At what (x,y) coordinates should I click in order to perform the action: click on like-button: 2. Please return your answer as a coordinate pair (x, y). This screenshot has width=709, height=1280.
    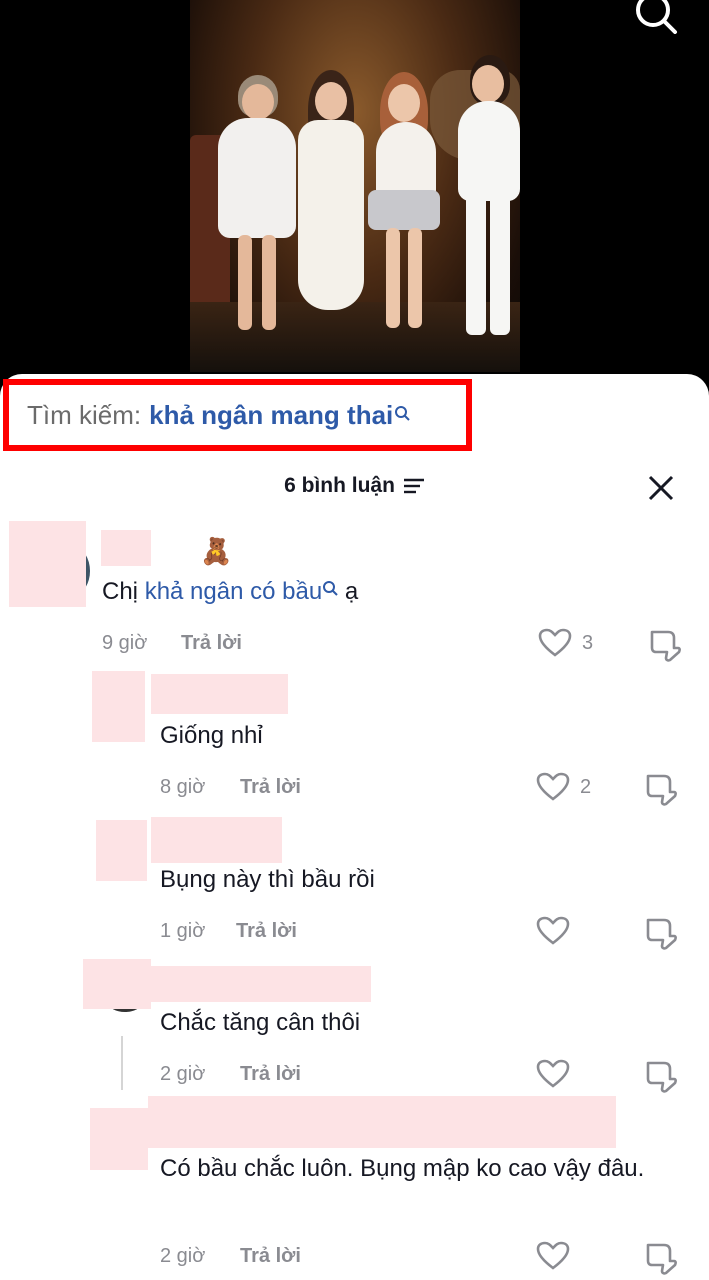
    Looking at the image, I should click on (563, 787).